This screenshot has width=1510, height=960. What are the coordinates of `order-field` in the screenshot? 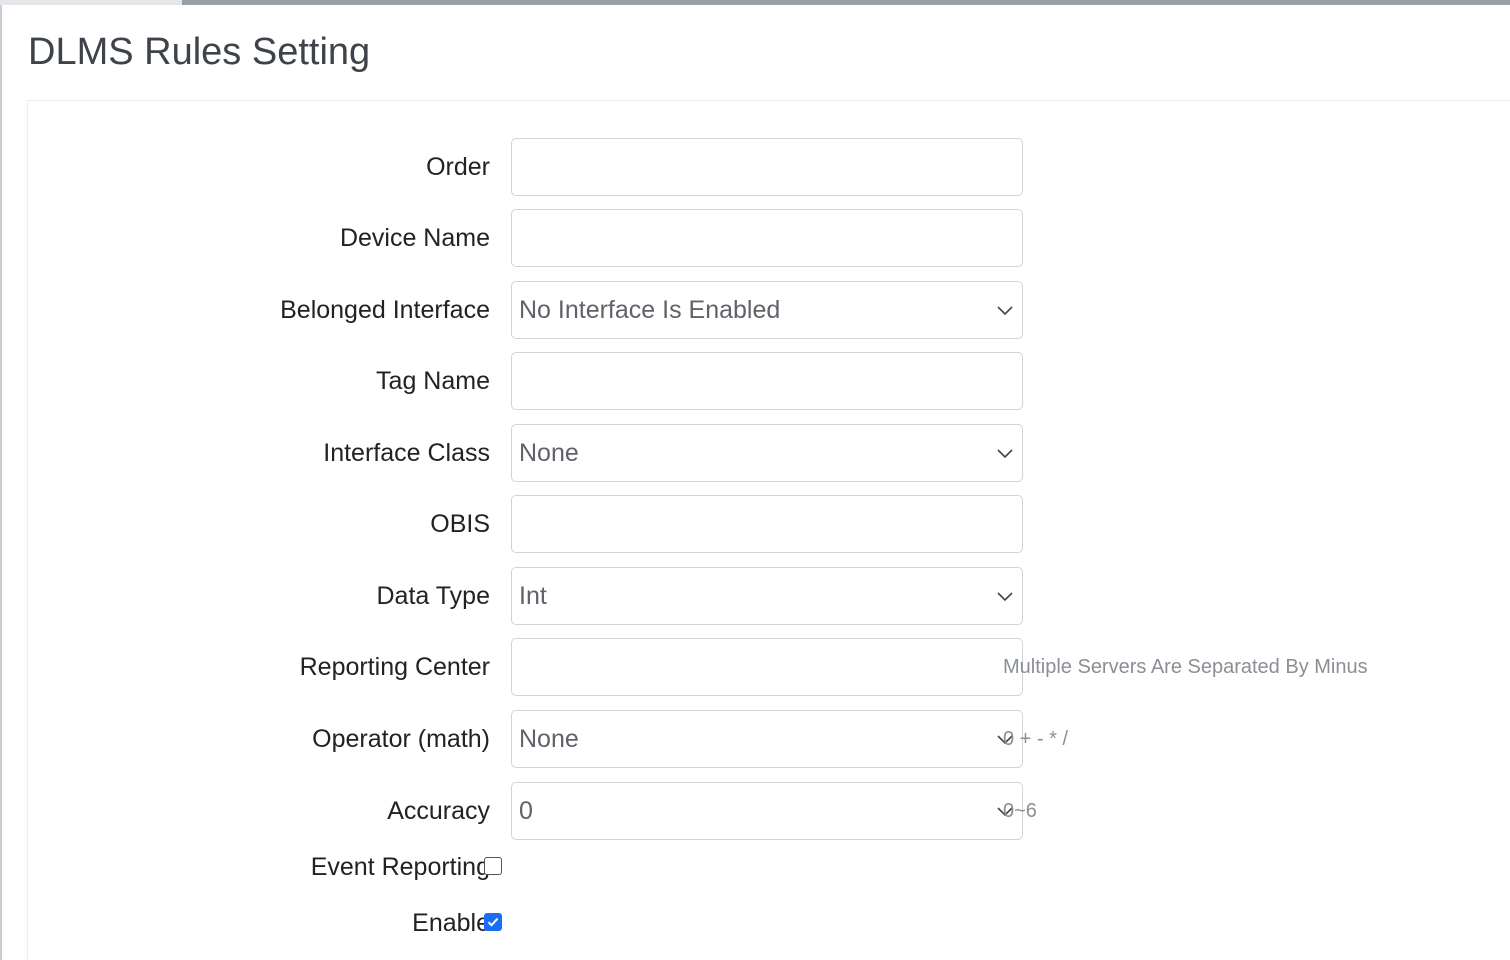 It's located at (767, 167).